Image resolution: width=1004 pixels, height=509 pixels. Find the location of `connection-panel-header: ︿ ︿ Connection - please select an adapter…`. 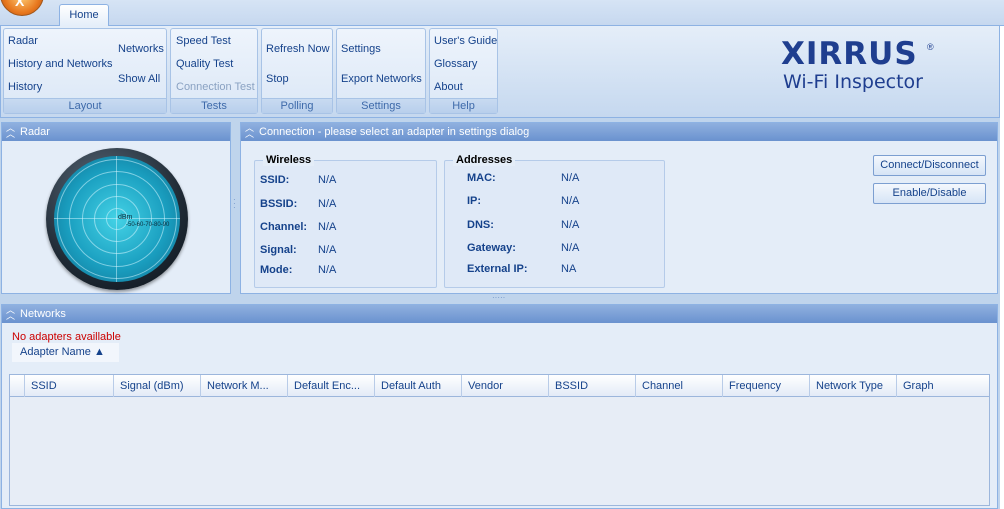

connection-panel-header: ︿ ︿ Connection - please select an adapter… is located at coordinates (619, 132).